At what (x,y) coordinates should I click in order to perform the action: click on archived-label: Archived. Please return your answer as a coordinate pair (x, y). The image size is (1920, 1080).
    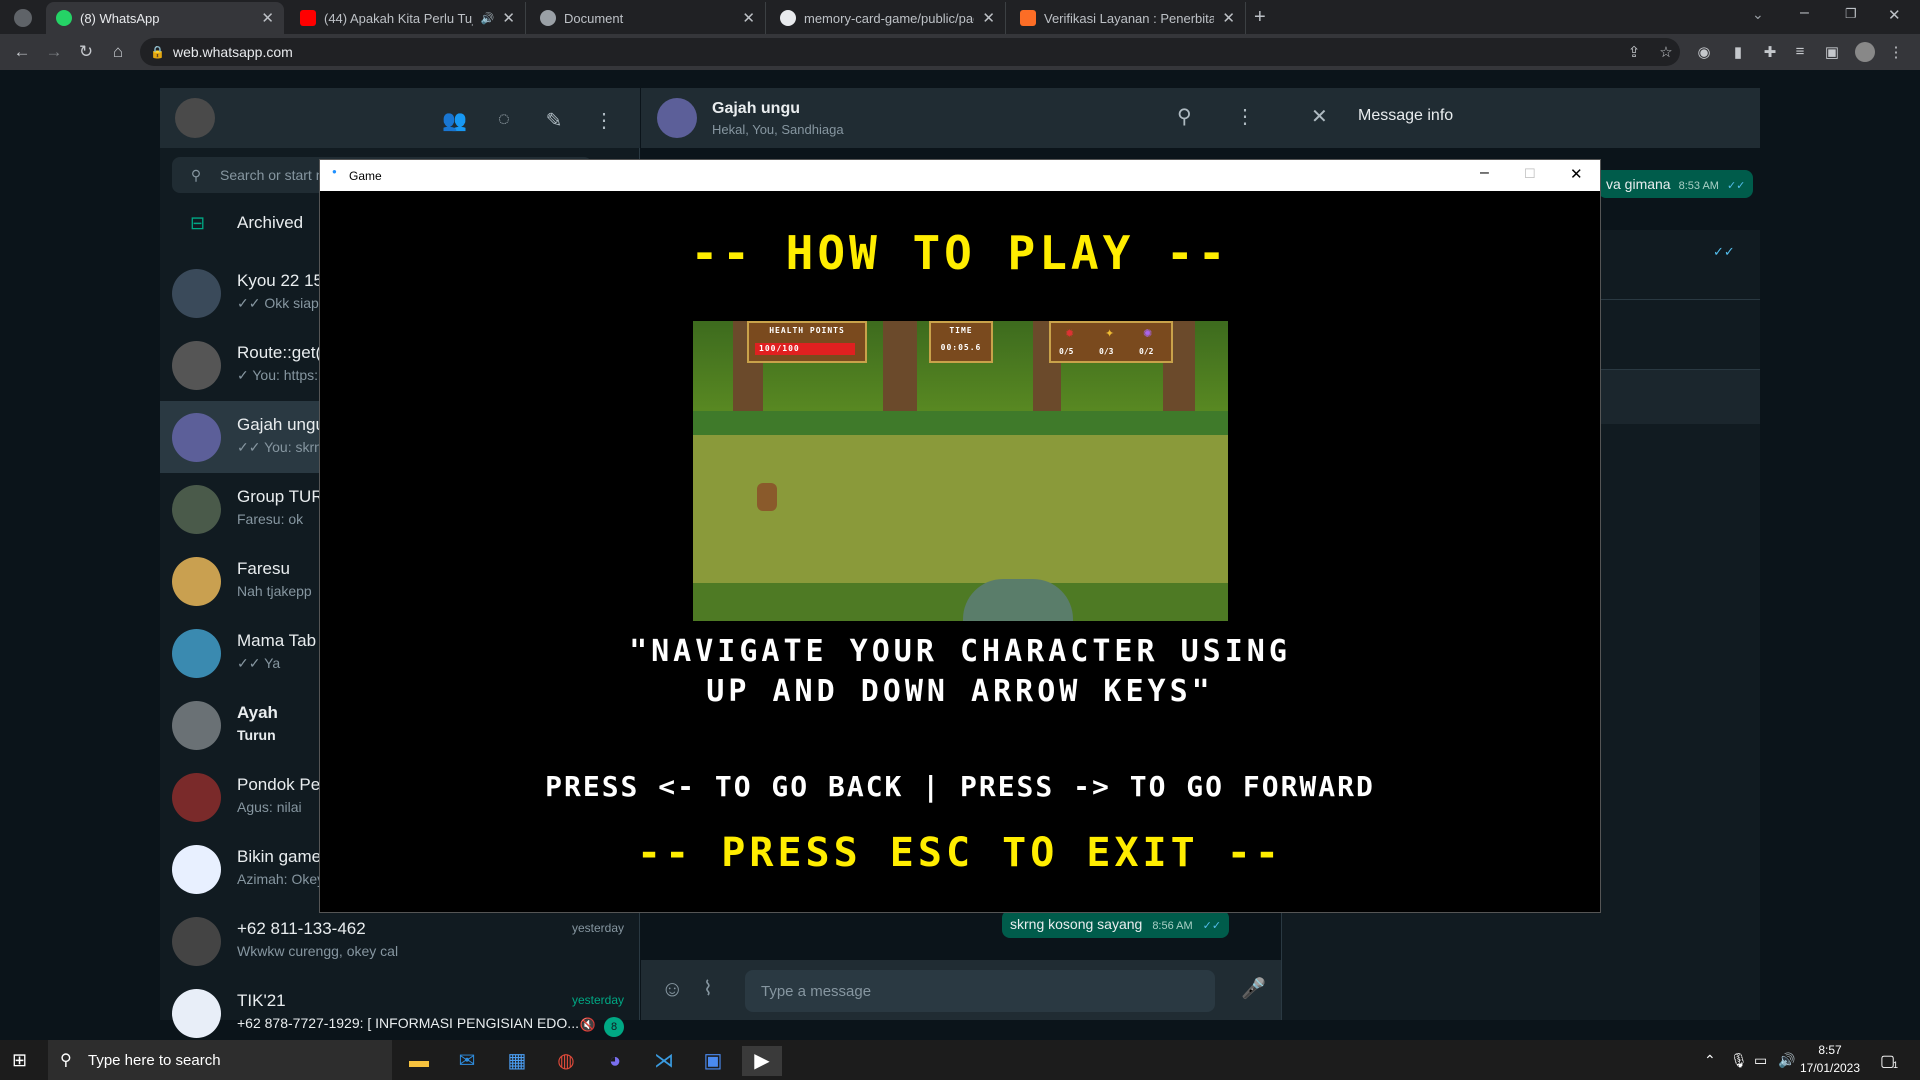
    Looking at the image, I should click on (270, 223).